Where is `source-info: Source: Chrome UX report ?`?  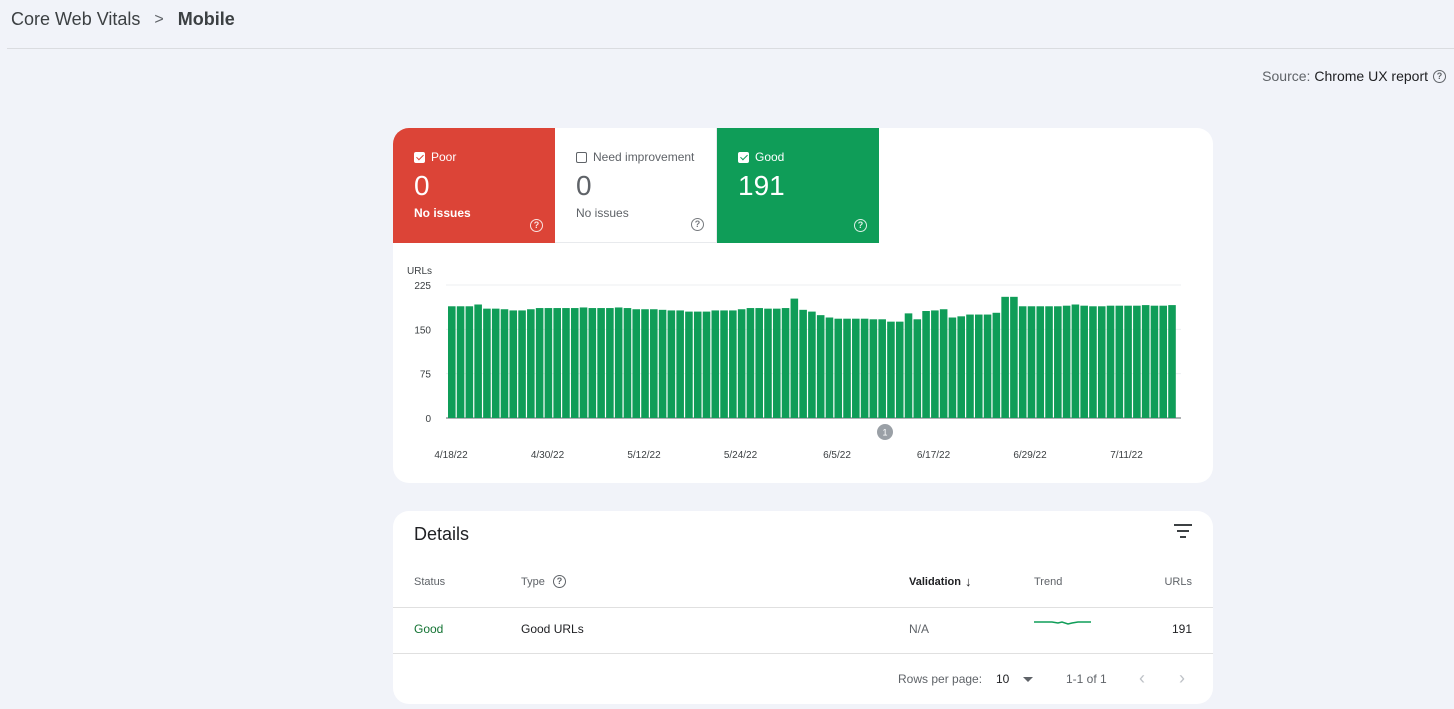
source-info: Source: Chrome UX report ? is located at coordinates (1354, 76).